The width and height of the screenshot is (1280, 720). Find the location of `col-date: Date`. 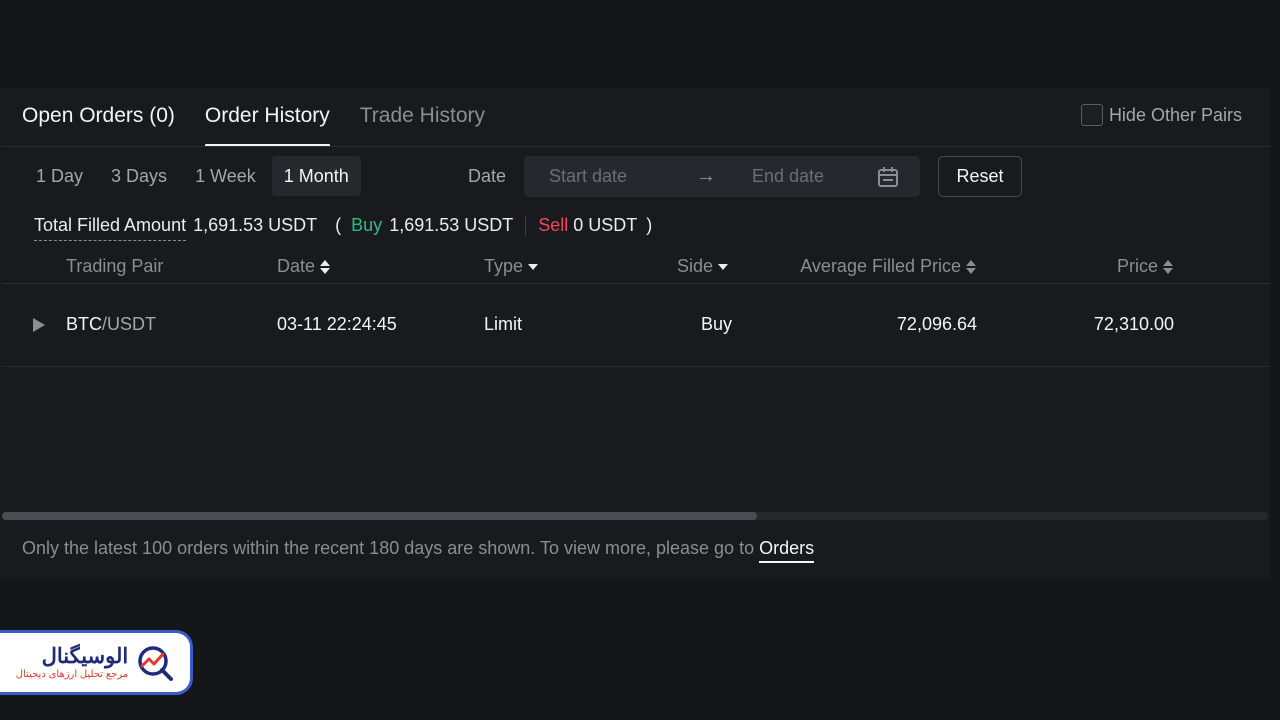

col-date: Date is located at coordinates (304, 266).